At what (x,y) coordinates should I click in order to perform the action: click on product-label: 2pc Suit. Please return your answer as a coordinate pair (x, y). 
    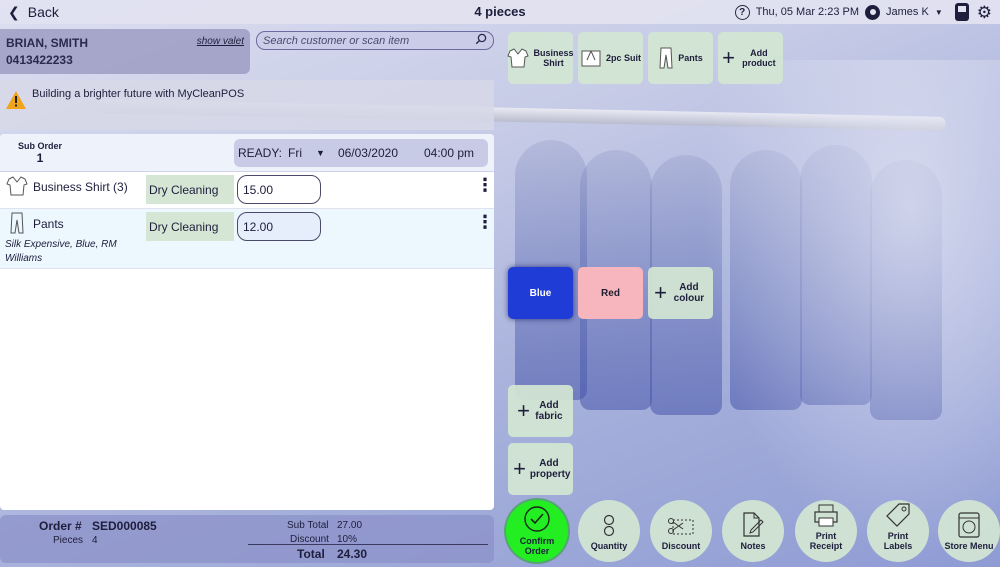
    Looking at the image, I should click on (623, 58).